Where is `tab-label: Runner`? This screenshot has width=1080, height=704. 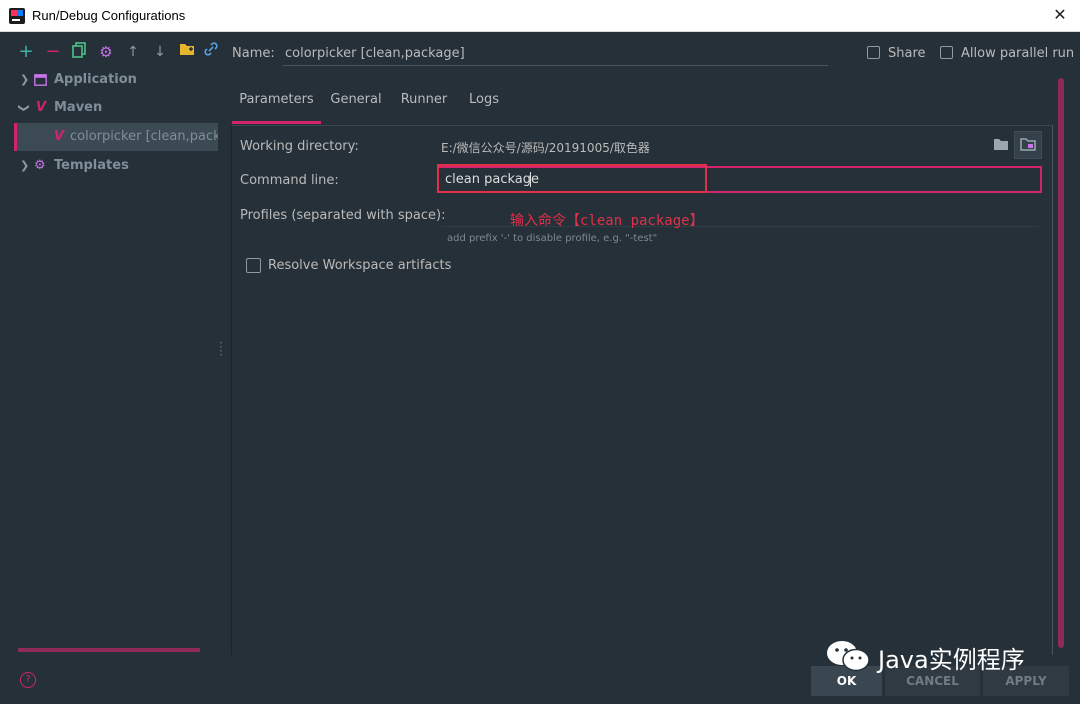
tab-label: Runner is located at coordinates (424, 99).